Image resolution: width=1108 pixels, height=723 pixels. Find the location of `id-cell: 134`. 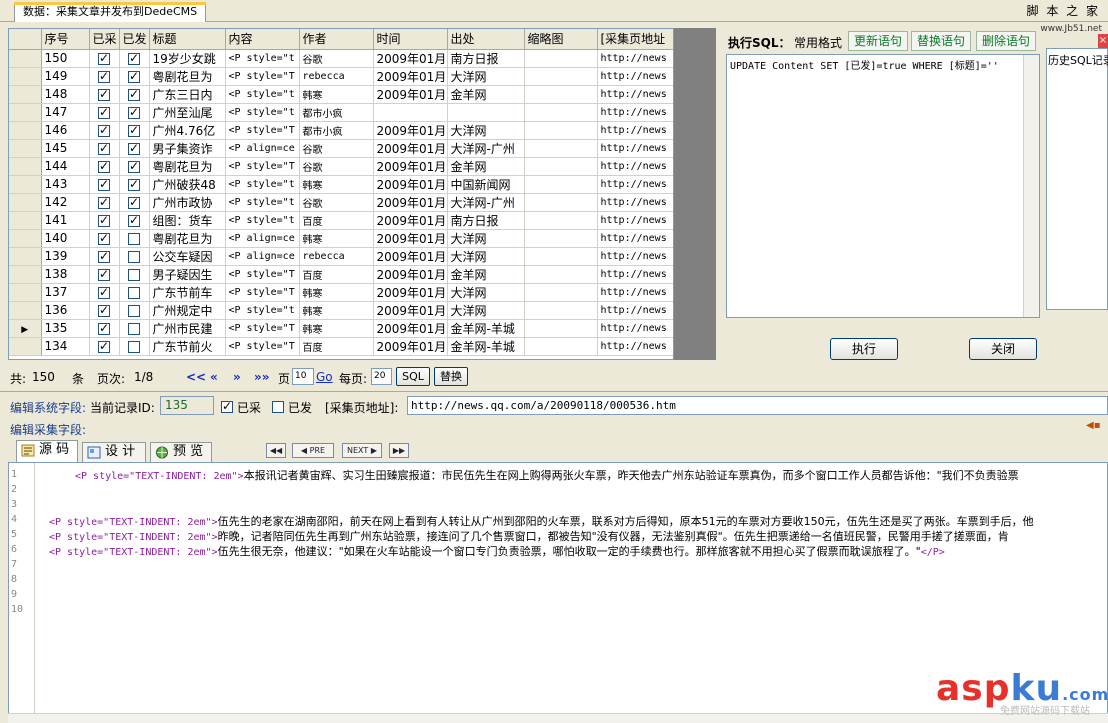

id-cell: 134 is located at coordinates (65, 346).